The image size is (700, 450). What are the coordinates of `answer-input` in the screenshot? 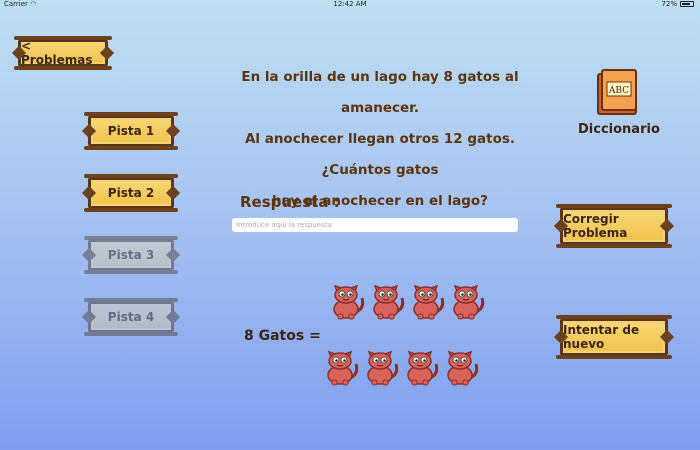 It's located at (375, 225).